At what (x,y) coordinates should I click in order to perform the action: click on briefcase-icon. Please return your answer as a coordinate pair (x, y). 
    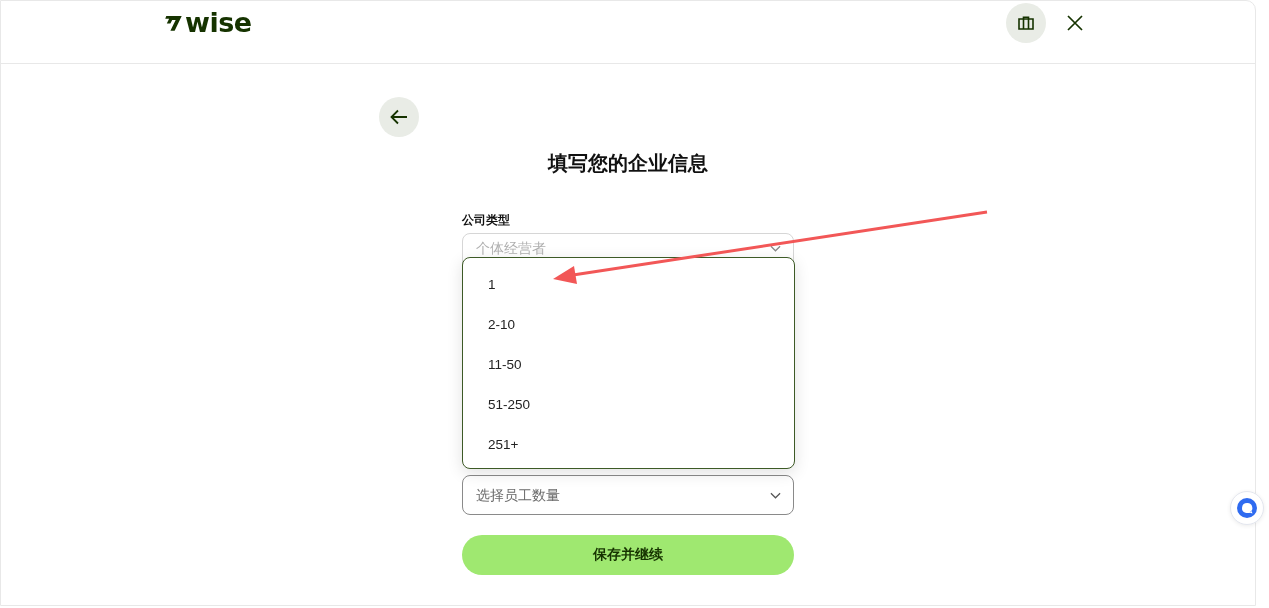
    Looking at the image, I should click on (1026, 23).